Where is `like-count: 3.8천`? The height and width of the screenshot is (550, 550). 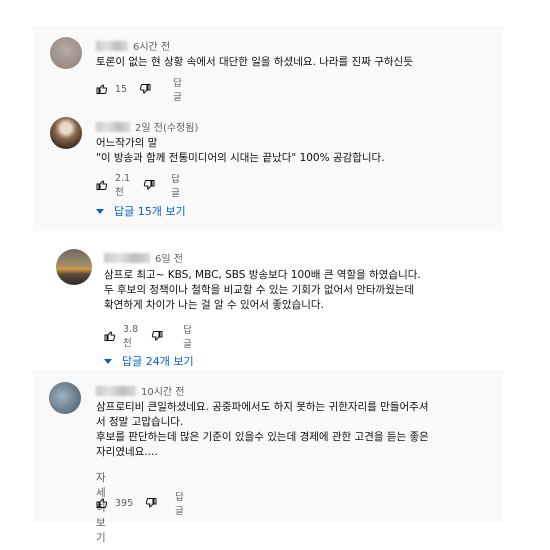
like-count: 3.8천 is located at coordinates (131, 336).